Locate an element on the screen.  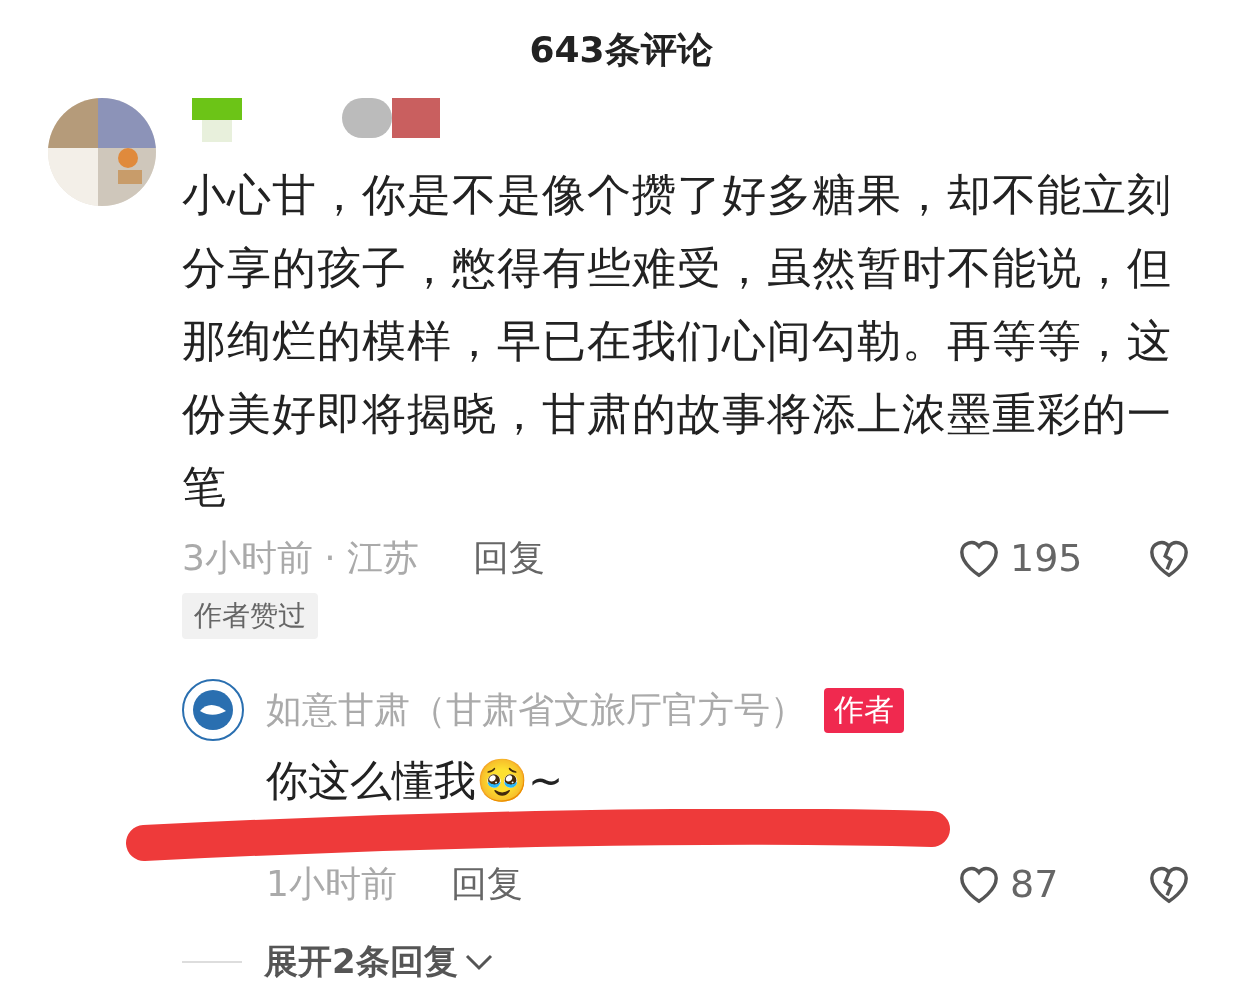
like-count: 195 is located at coordinates (1046, 558).